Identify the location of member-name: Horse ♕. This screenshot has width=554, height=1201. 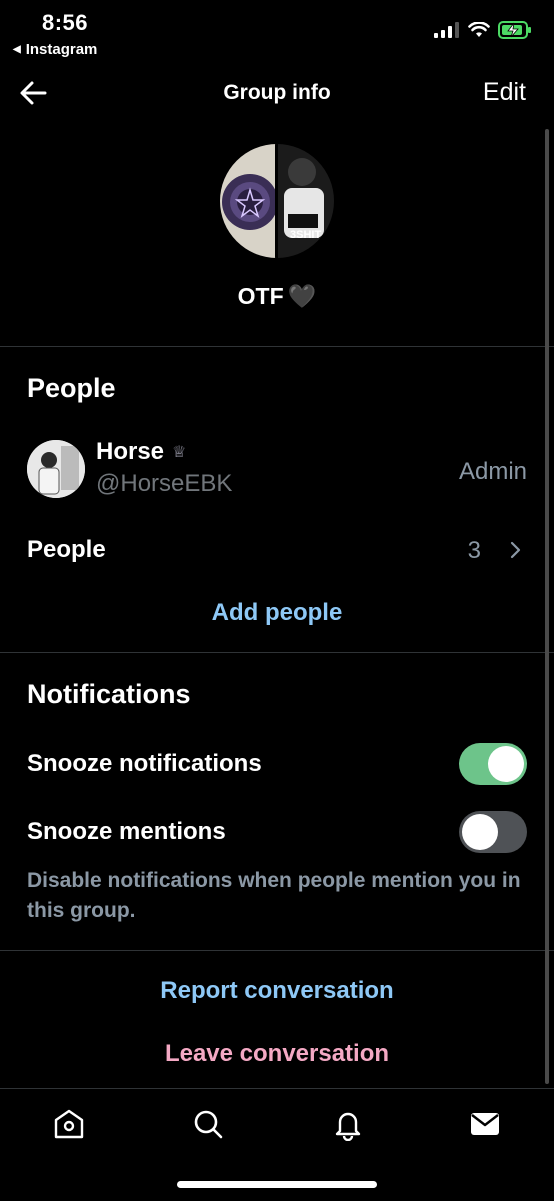
(141, 452).